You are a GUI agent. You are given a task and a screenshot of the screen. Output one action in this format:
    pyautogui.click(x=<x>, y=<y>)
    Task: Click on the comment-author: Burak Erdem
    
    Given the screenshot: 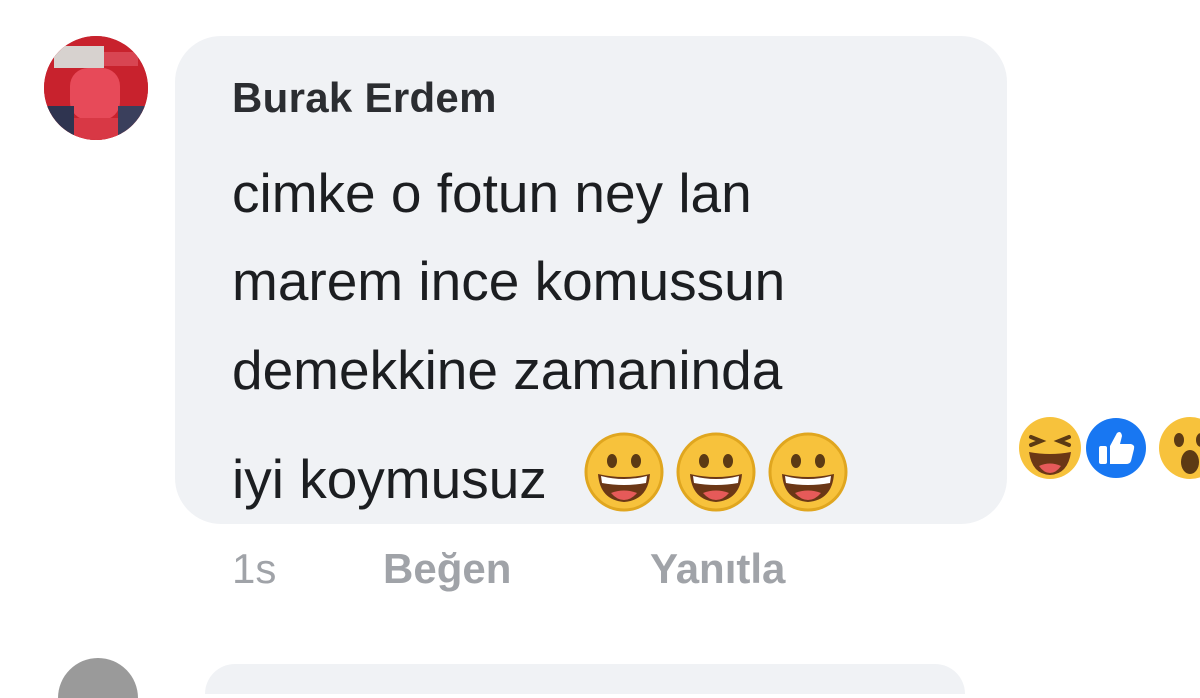 What is the action you would take?
    pyautogui.click(x=364, y=98)
    